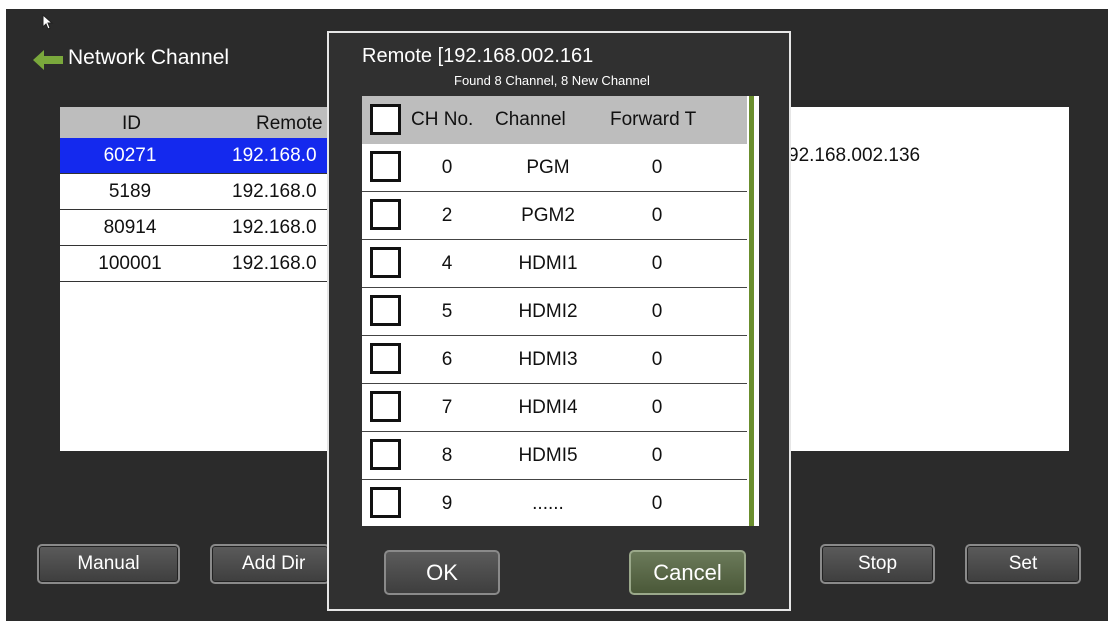 The width and height of the screenshot is (1114, 624). What do you see at coordinates (548, 215) in the screenshot?
I see `channel-name: PGM2` at bounding box center [548, 215].